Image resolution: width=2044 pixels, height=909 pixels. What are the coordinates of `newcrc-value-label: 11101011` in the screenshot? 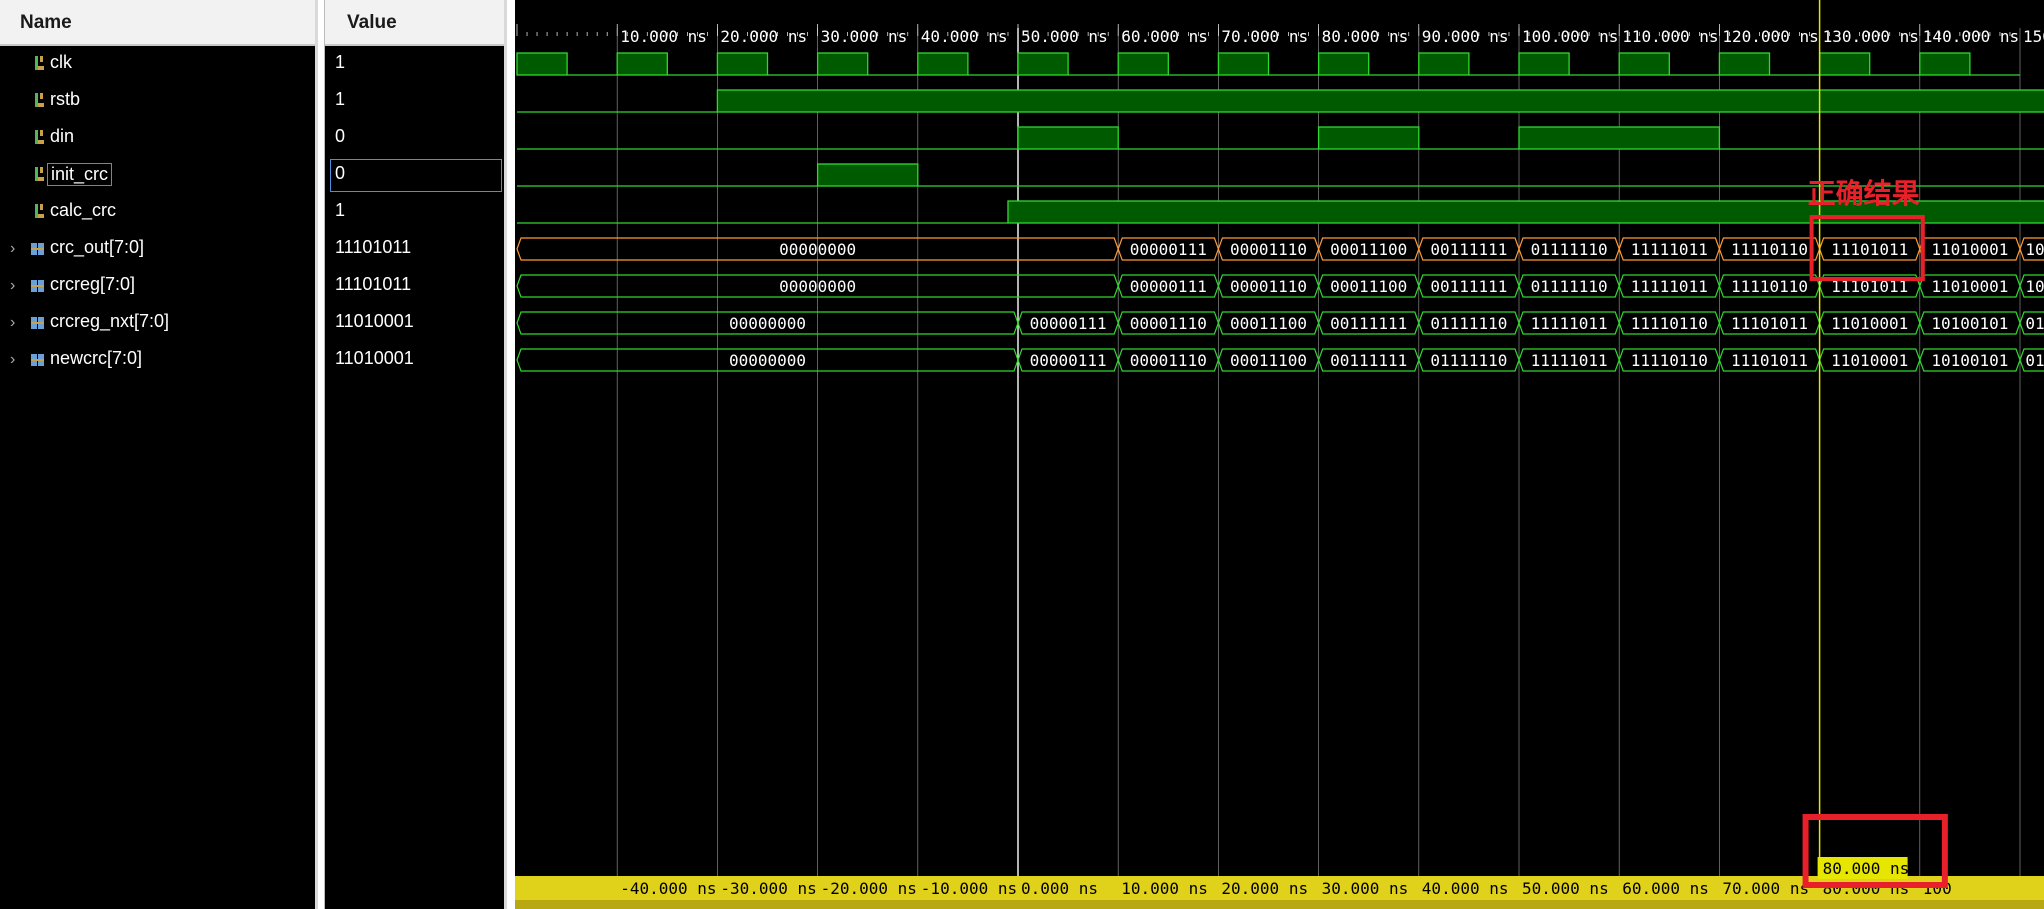 It's located at (1769, 360).